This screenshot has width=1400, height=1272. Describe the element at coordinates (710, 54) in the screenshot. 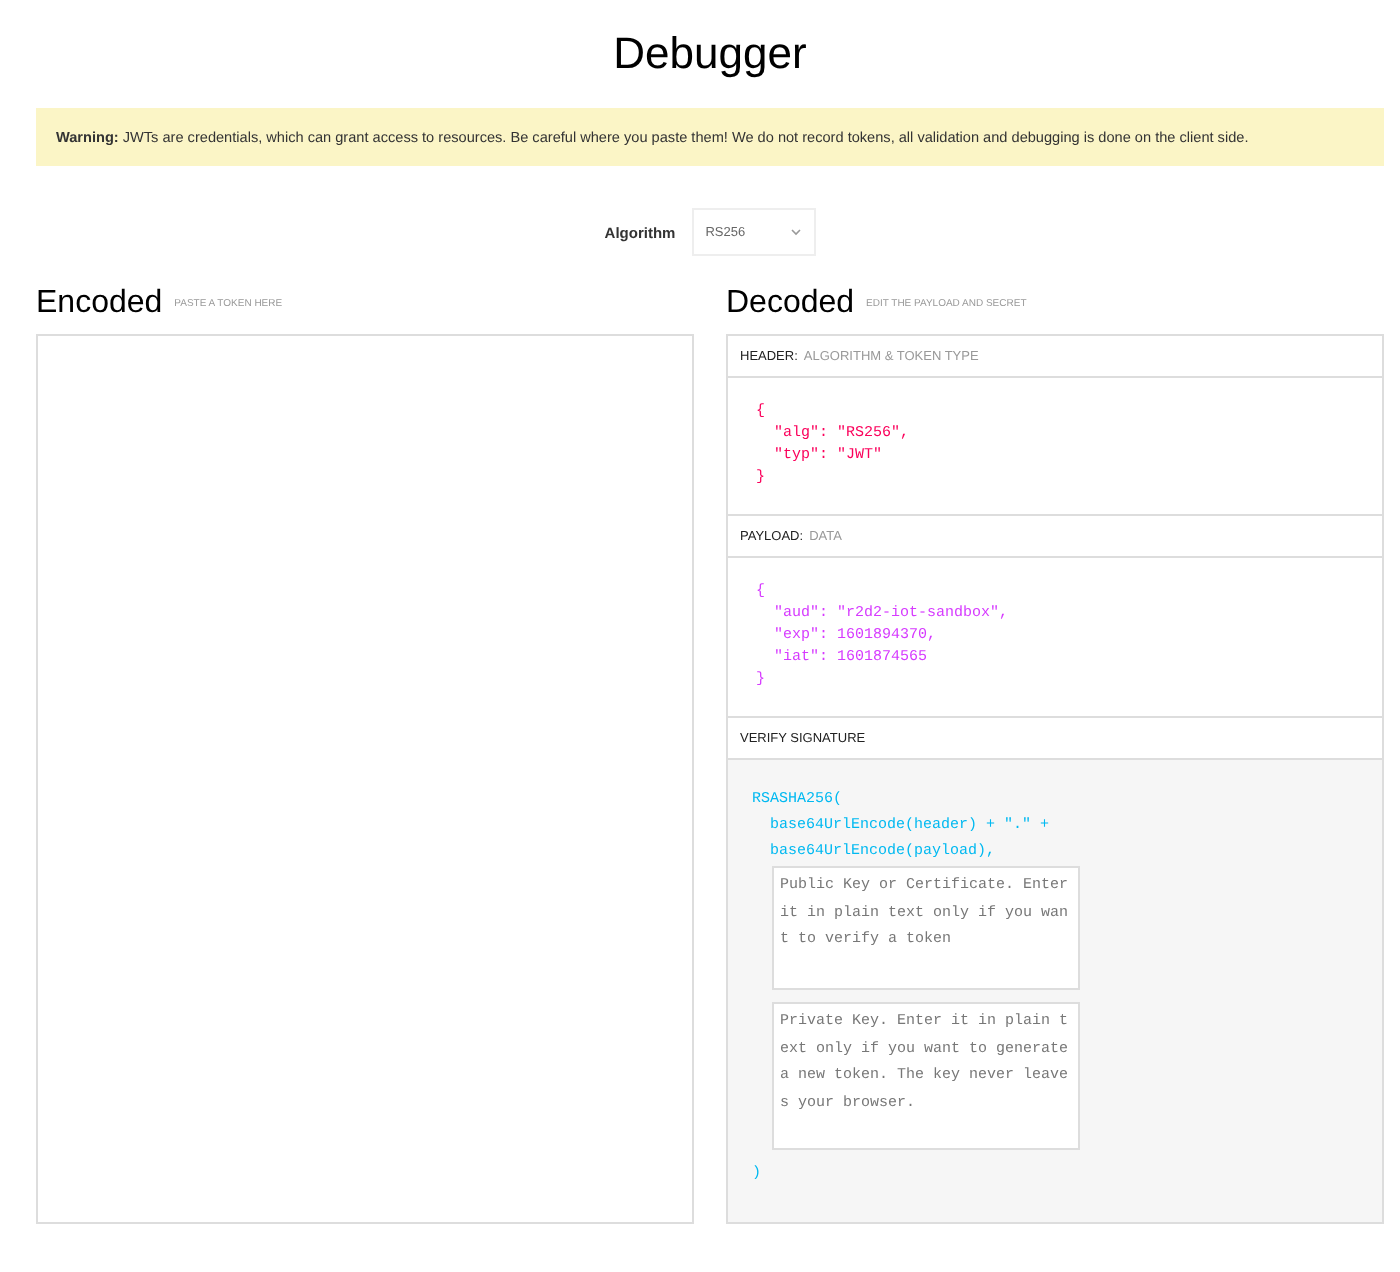

I see `page-title: Debugger` at that location.